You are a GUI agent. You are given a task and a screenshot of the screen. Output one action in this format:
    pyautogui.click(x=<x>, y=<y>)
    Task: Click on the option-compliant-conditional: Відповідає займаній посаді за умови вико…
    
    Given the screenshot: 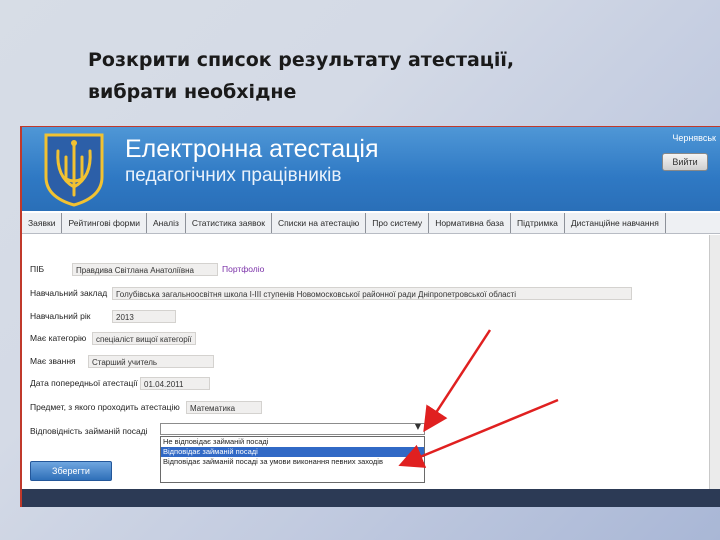 What is the action you would take?
    pyautogui.click(x=292, y=462)
    